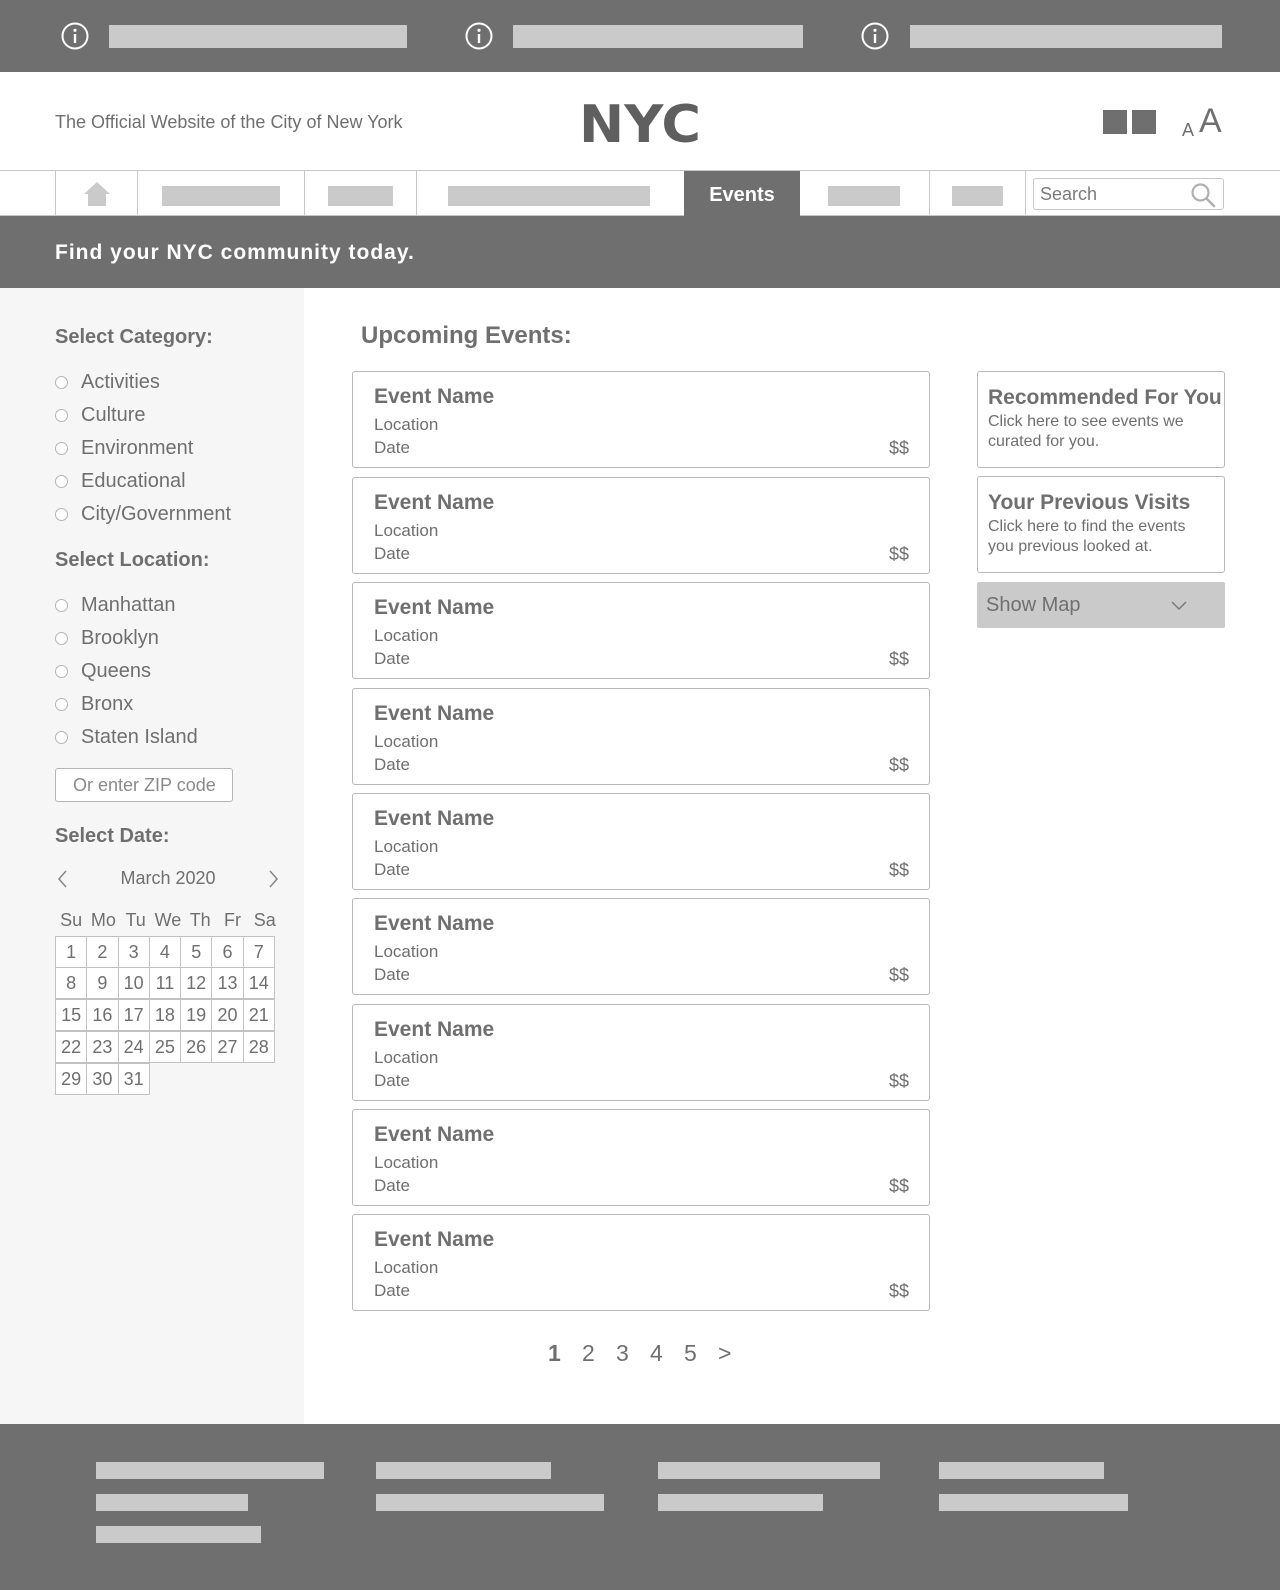 The height and width of the screenshot is (1590, 1280). I want to click on calendar-day: 17, so click(133, 1015).